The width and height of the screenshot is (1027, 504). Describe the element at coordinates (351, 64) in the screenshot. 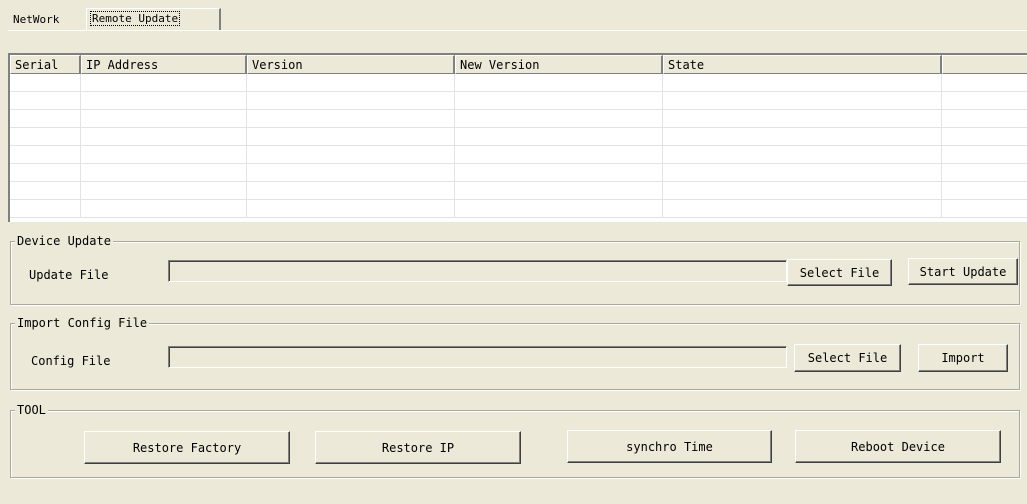

I see `column-header-version: Version` at that location.